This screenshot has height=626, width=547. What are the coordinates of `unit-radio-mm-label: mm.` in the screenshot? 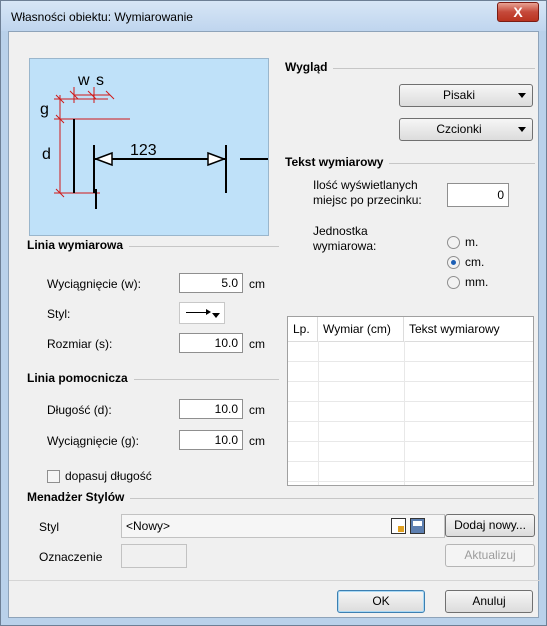 It's located at (477, 282).